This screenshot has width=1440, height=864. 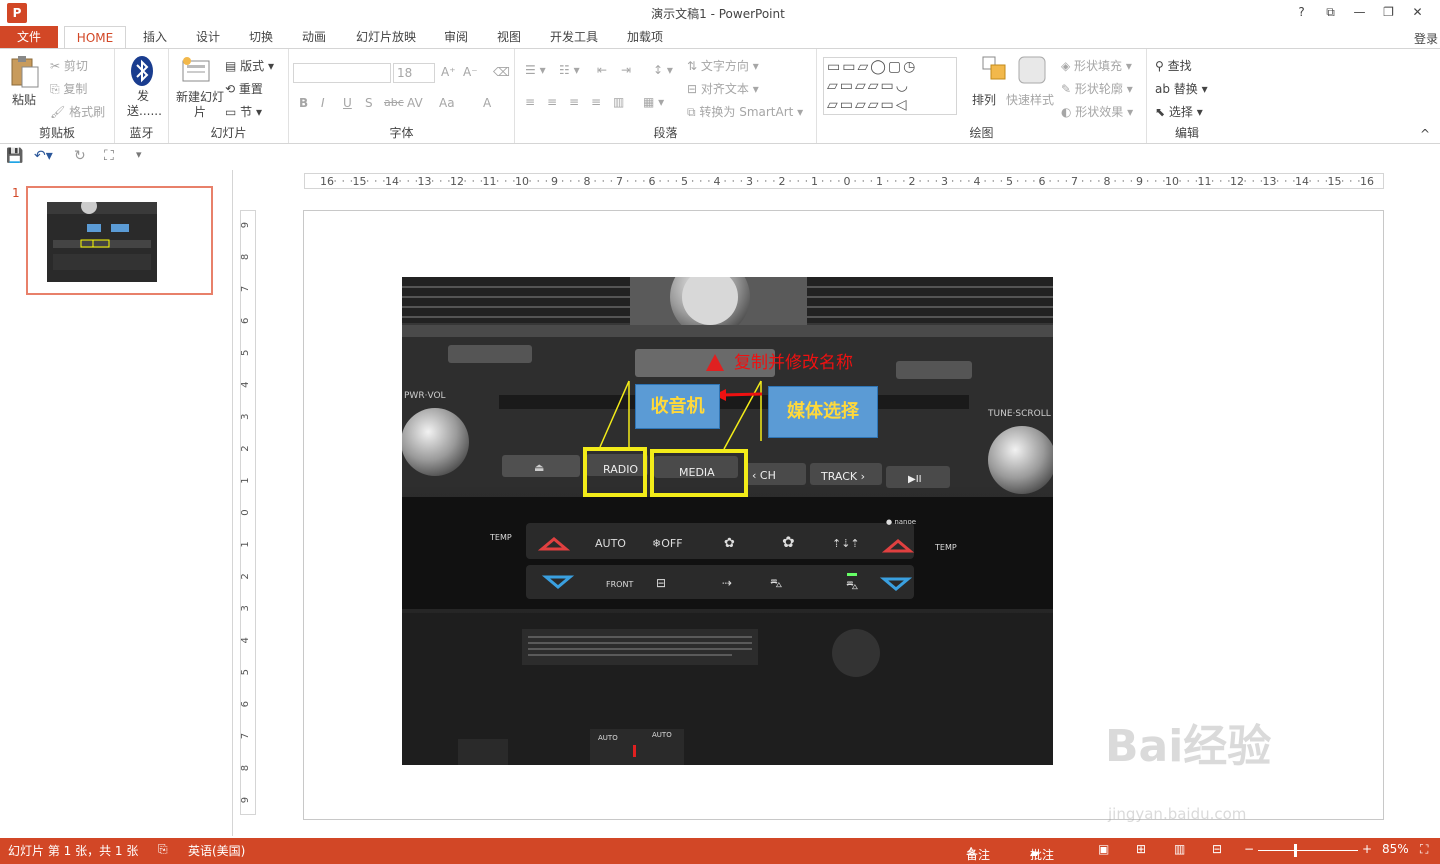 I want to click on text-direction-button: ⇅ 文字方向 ▾, so click(x=723, y=65).